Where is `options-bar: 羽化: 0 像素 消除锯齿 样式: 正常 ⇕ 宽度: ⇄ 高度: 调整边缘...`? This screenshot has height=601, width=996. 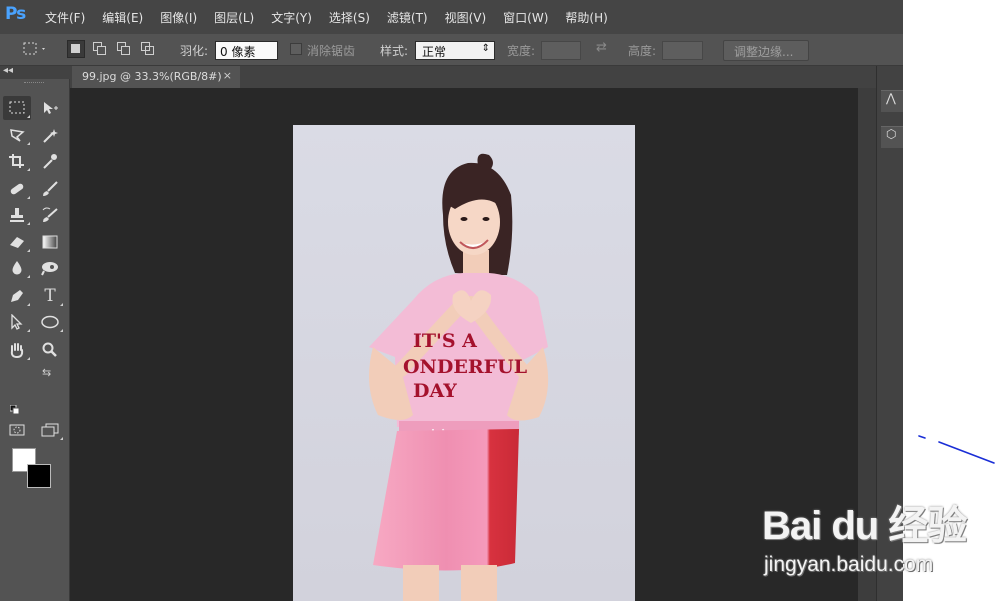
options-bar: 羽化: 0 像素 消除锯齿 样式: 正常 ⇕ 宽度: ⇄ 高度: 调整边缘... is located at coordinates (451, 50).